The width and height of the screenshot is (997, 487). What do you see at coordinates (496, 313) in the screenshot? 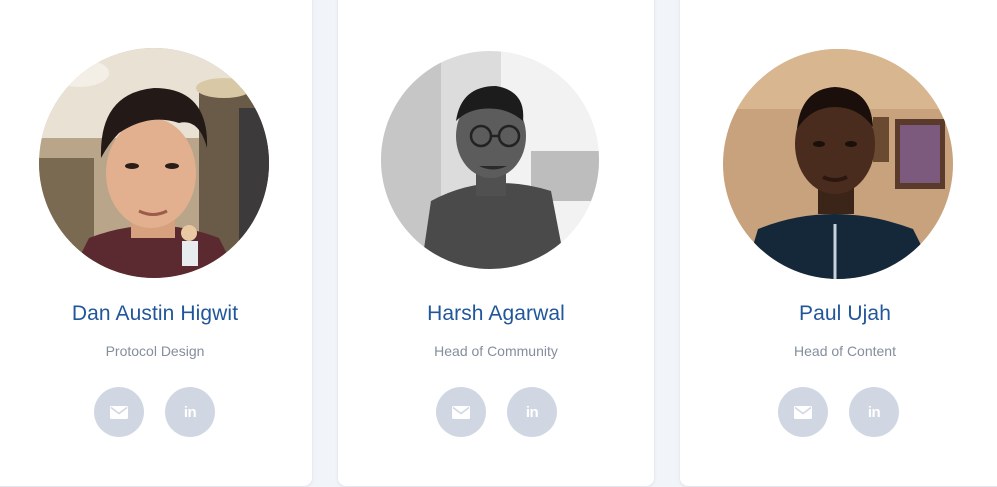
I see `team-member-name: Harsh Agarwal` at bounding box center [496, 313].